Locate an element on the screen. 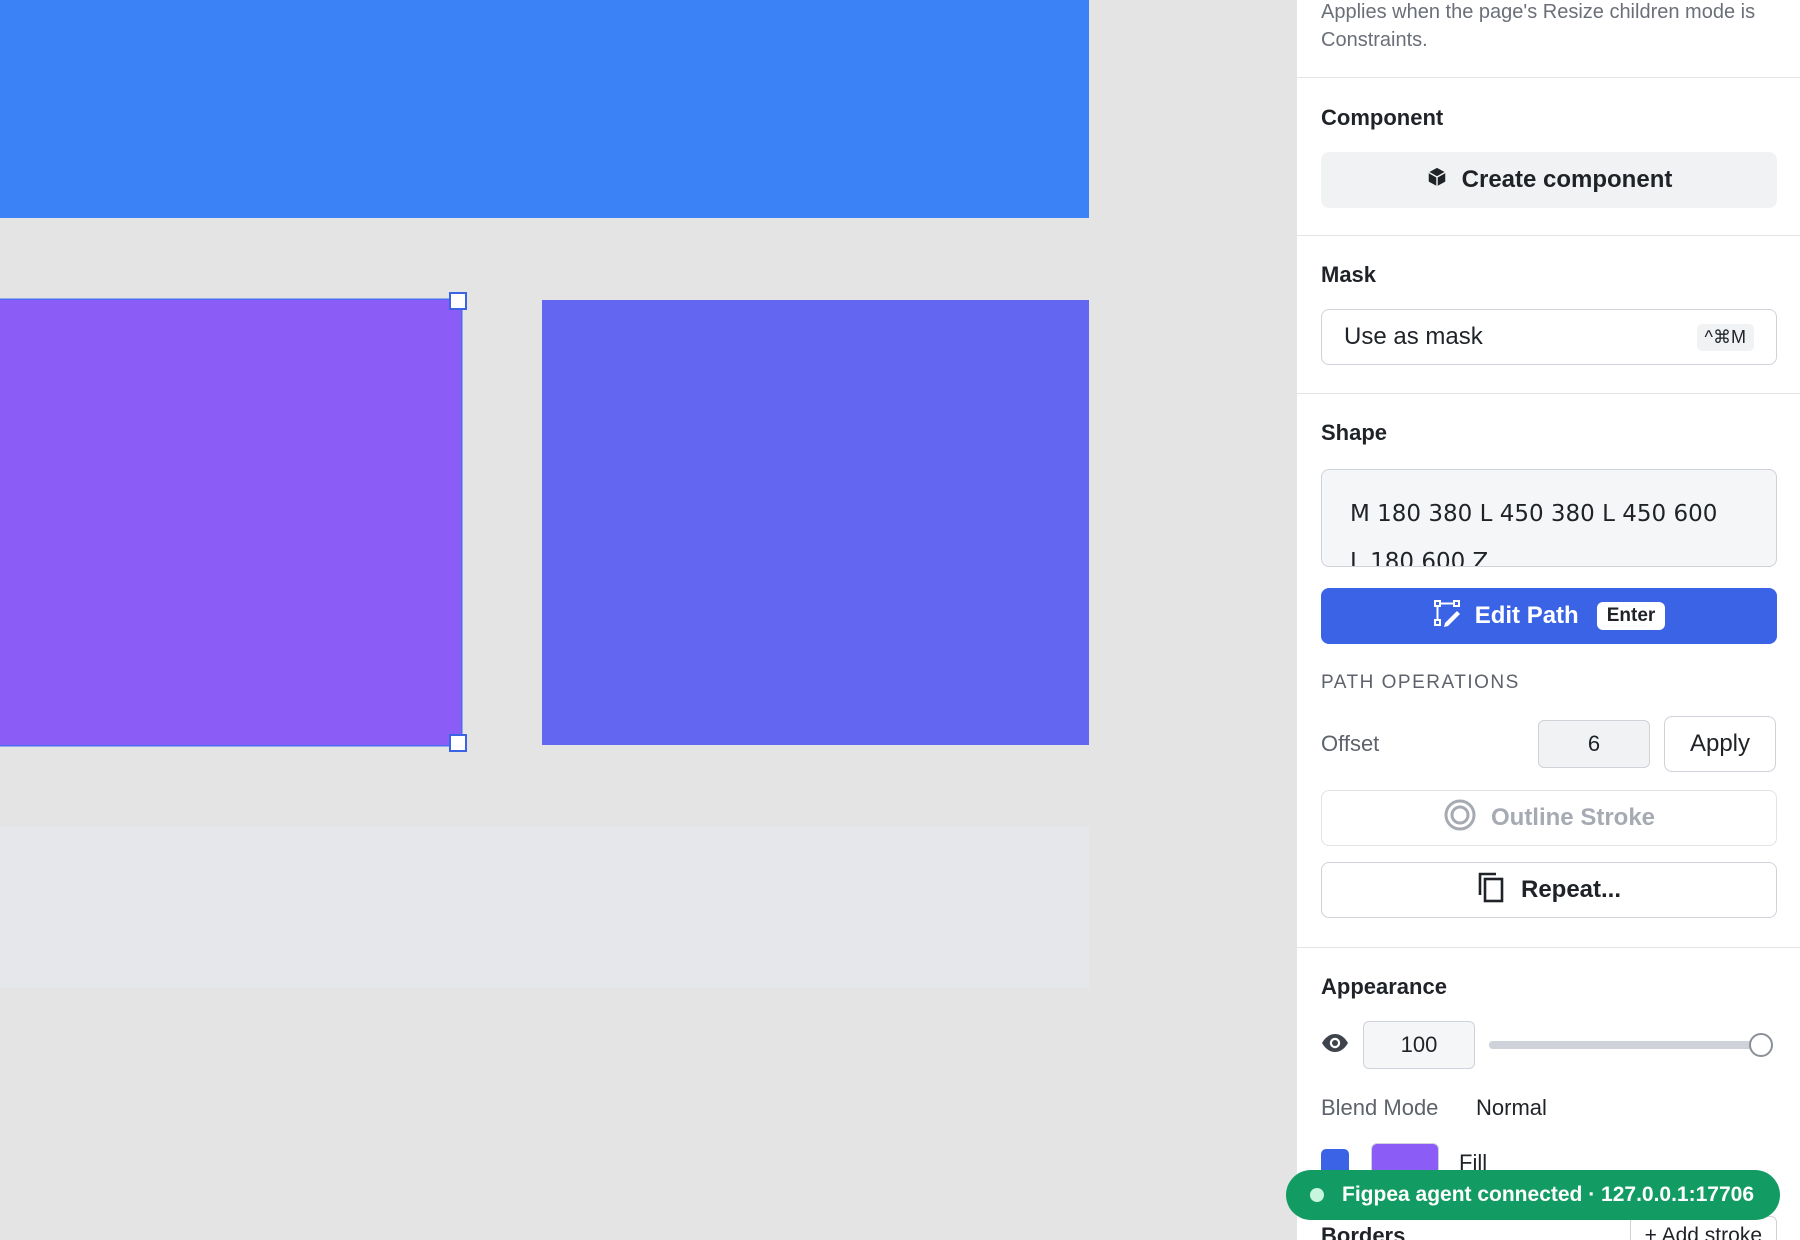 This screenshot has width=1800, height=1240. edit-path-button: Edit Path Enter is located at coordinates (1549, 616).